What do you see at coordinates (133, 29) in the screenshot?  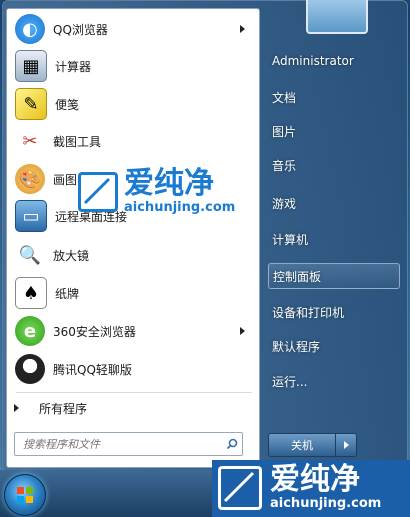 I see `program-qq-browser: ◐ QQ浏览器` at bounding box center [133, 29].